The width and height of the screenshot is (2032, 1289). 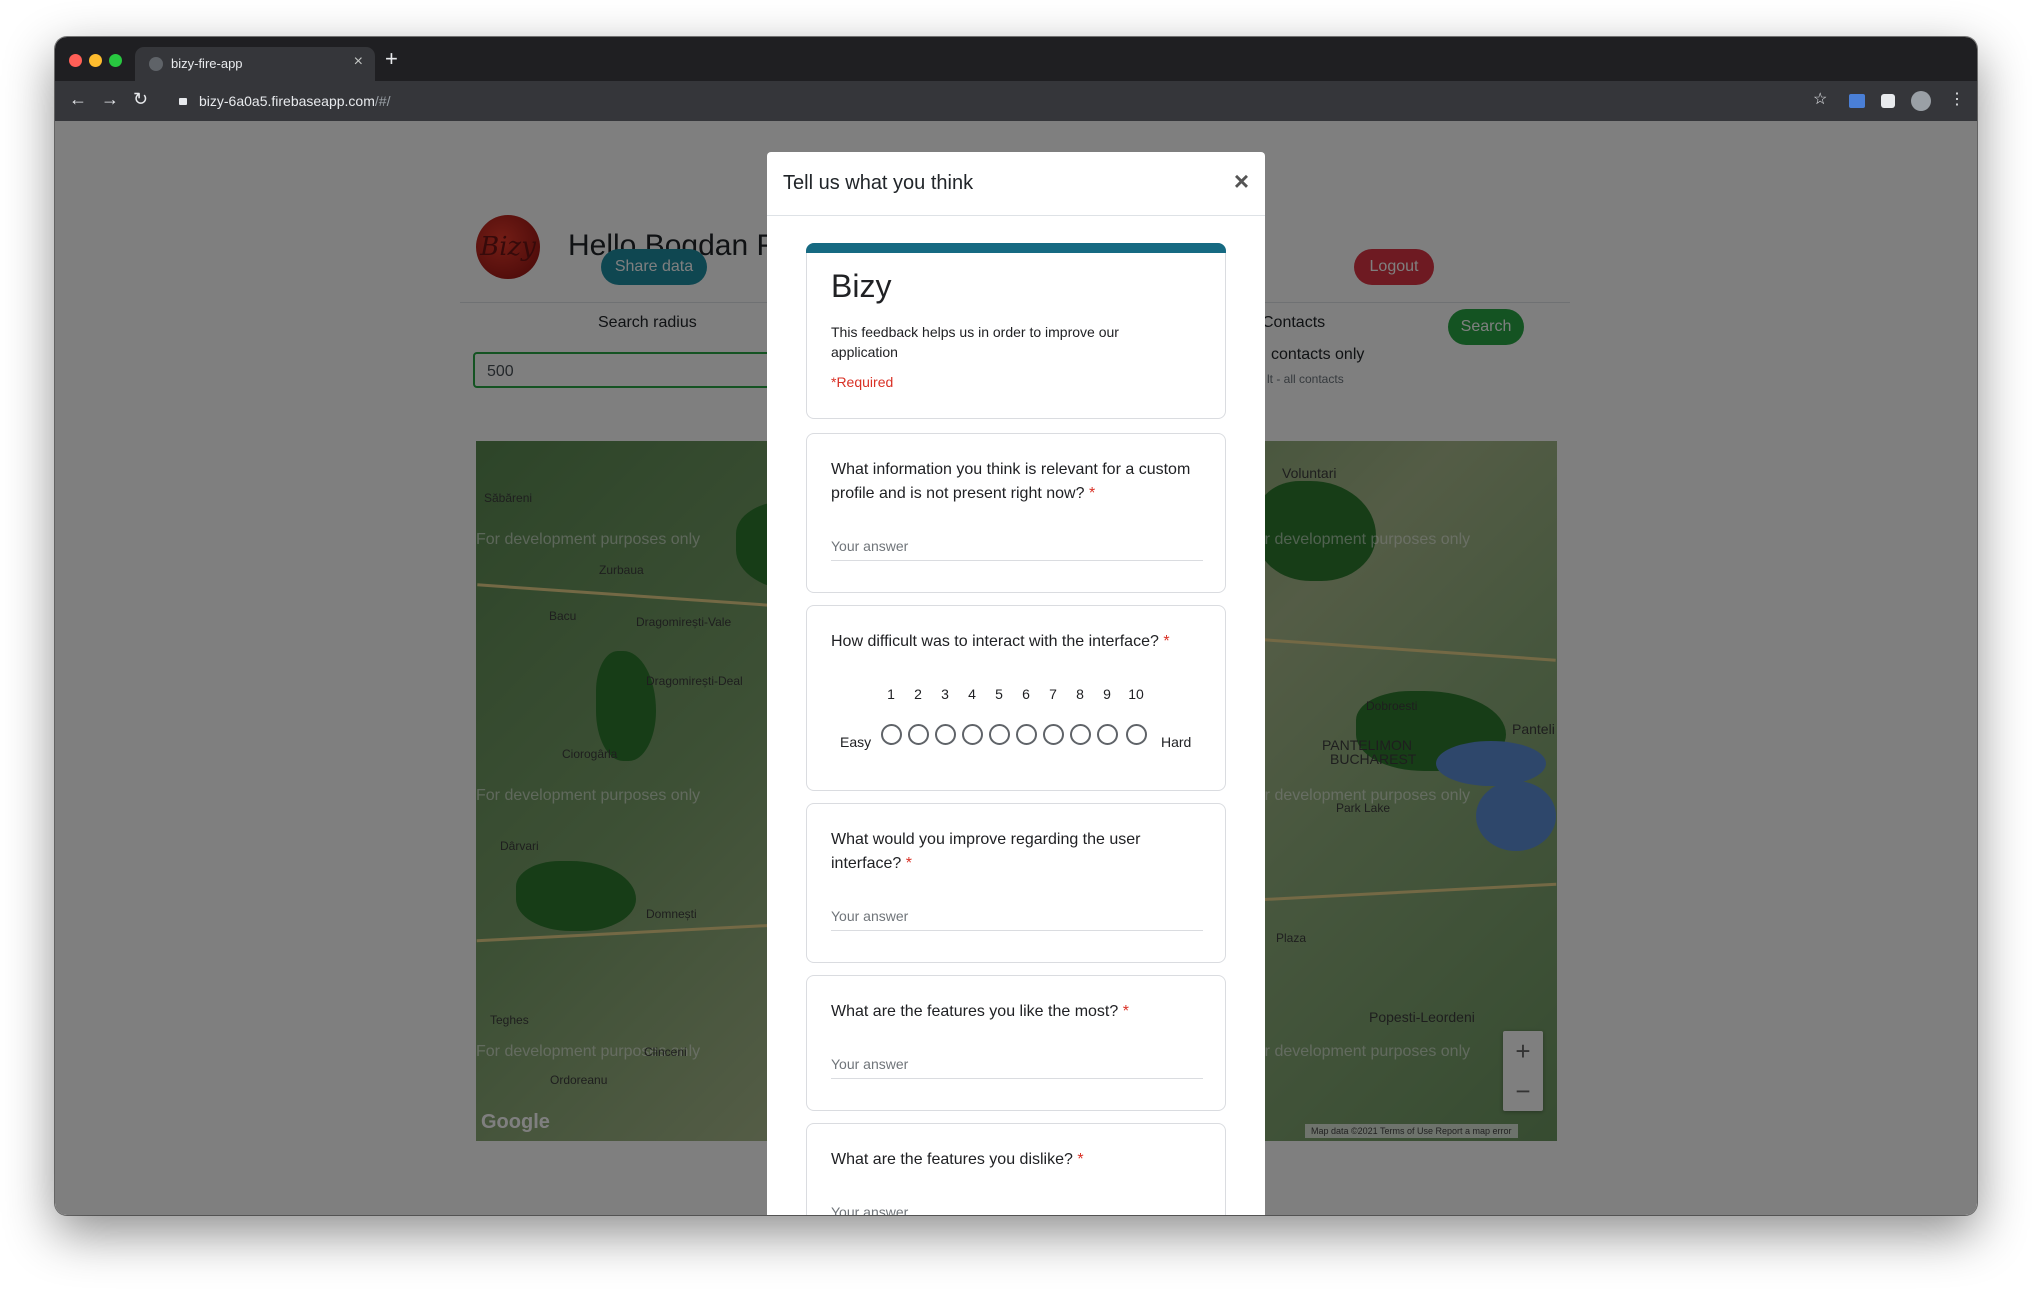 I want to click on tab-close-icon: ×, so click(x=358, y=62).